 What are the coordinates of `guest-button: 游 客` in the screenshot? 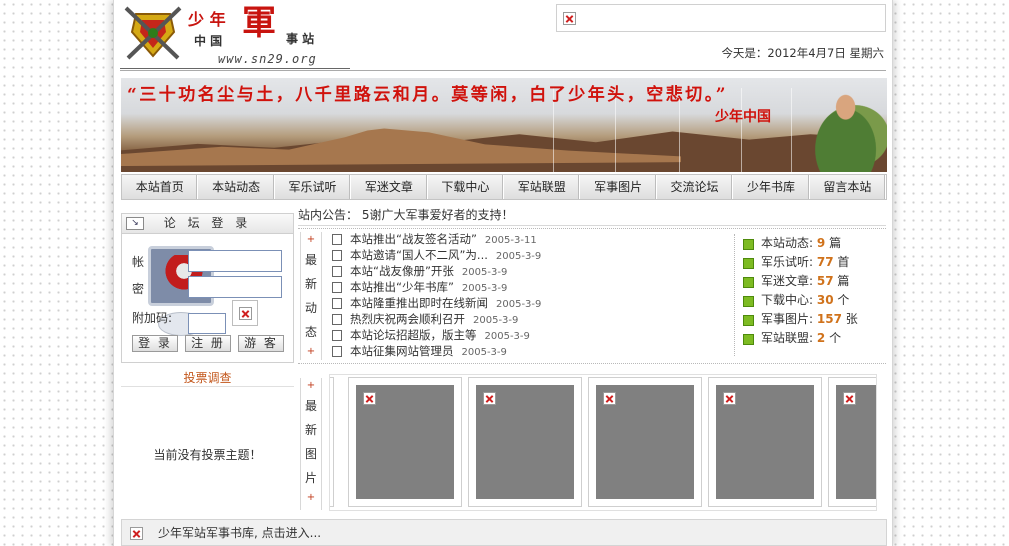 It's located at (261, 343).